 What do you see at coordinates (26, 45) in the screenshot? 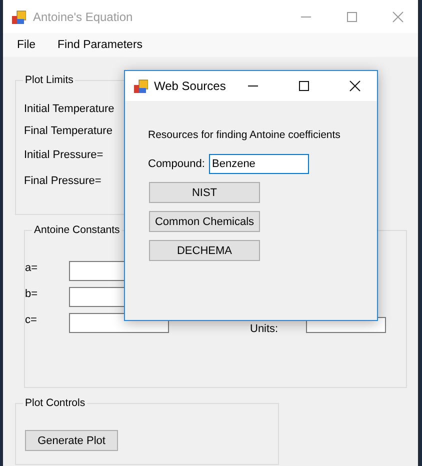
I see `menu-item: File` at bounding box center [26, 45].